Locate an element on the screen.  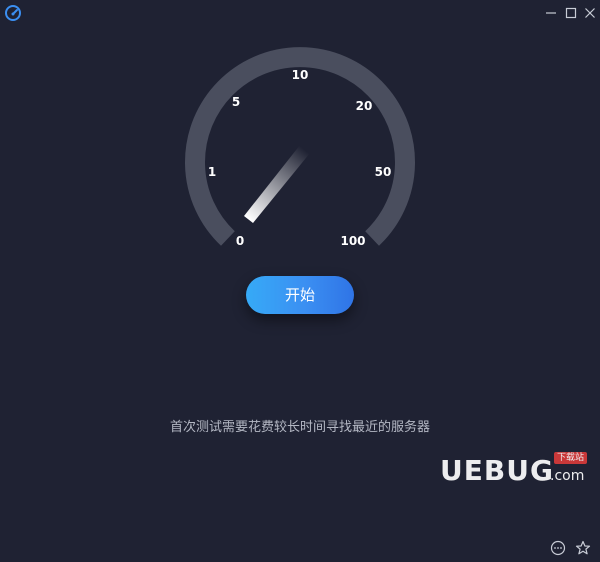
watermark-logo: UEBUG 下载站 .com is located at coordinates (515, 471).